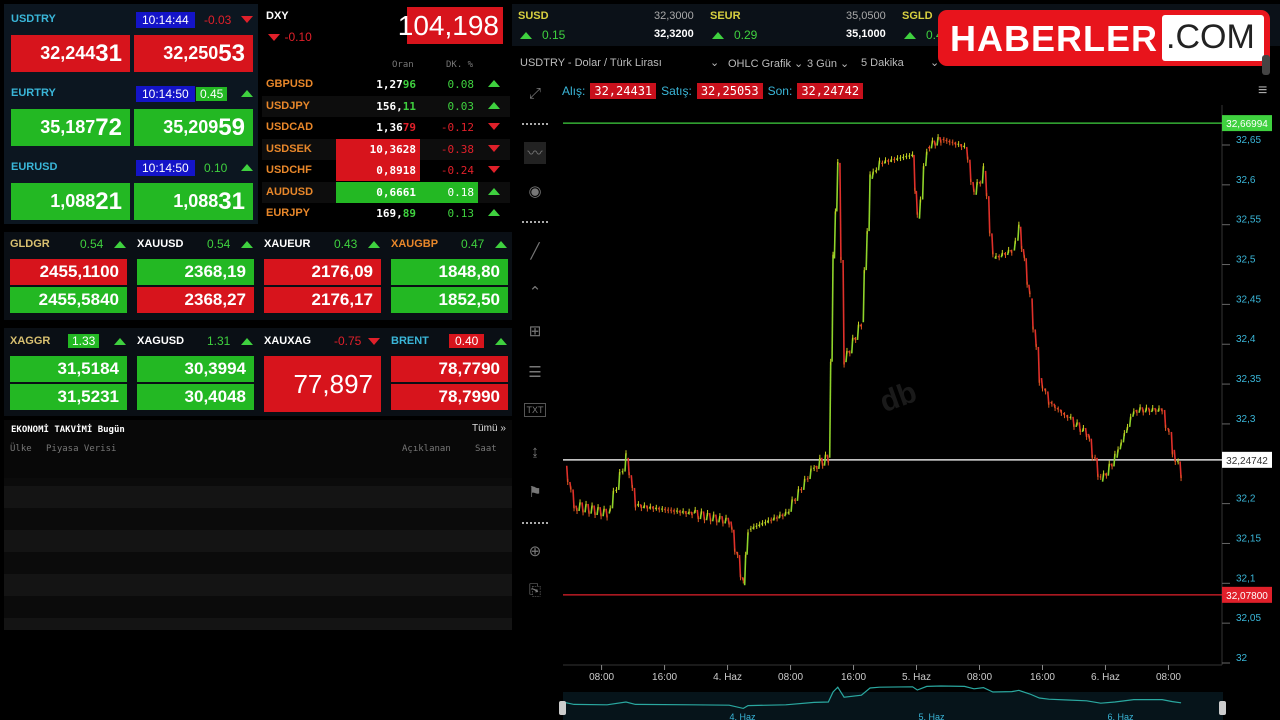 This screenshot has width=1280, height=720. I want to click on navigator-label: 5. Haz, so click(932, 716).